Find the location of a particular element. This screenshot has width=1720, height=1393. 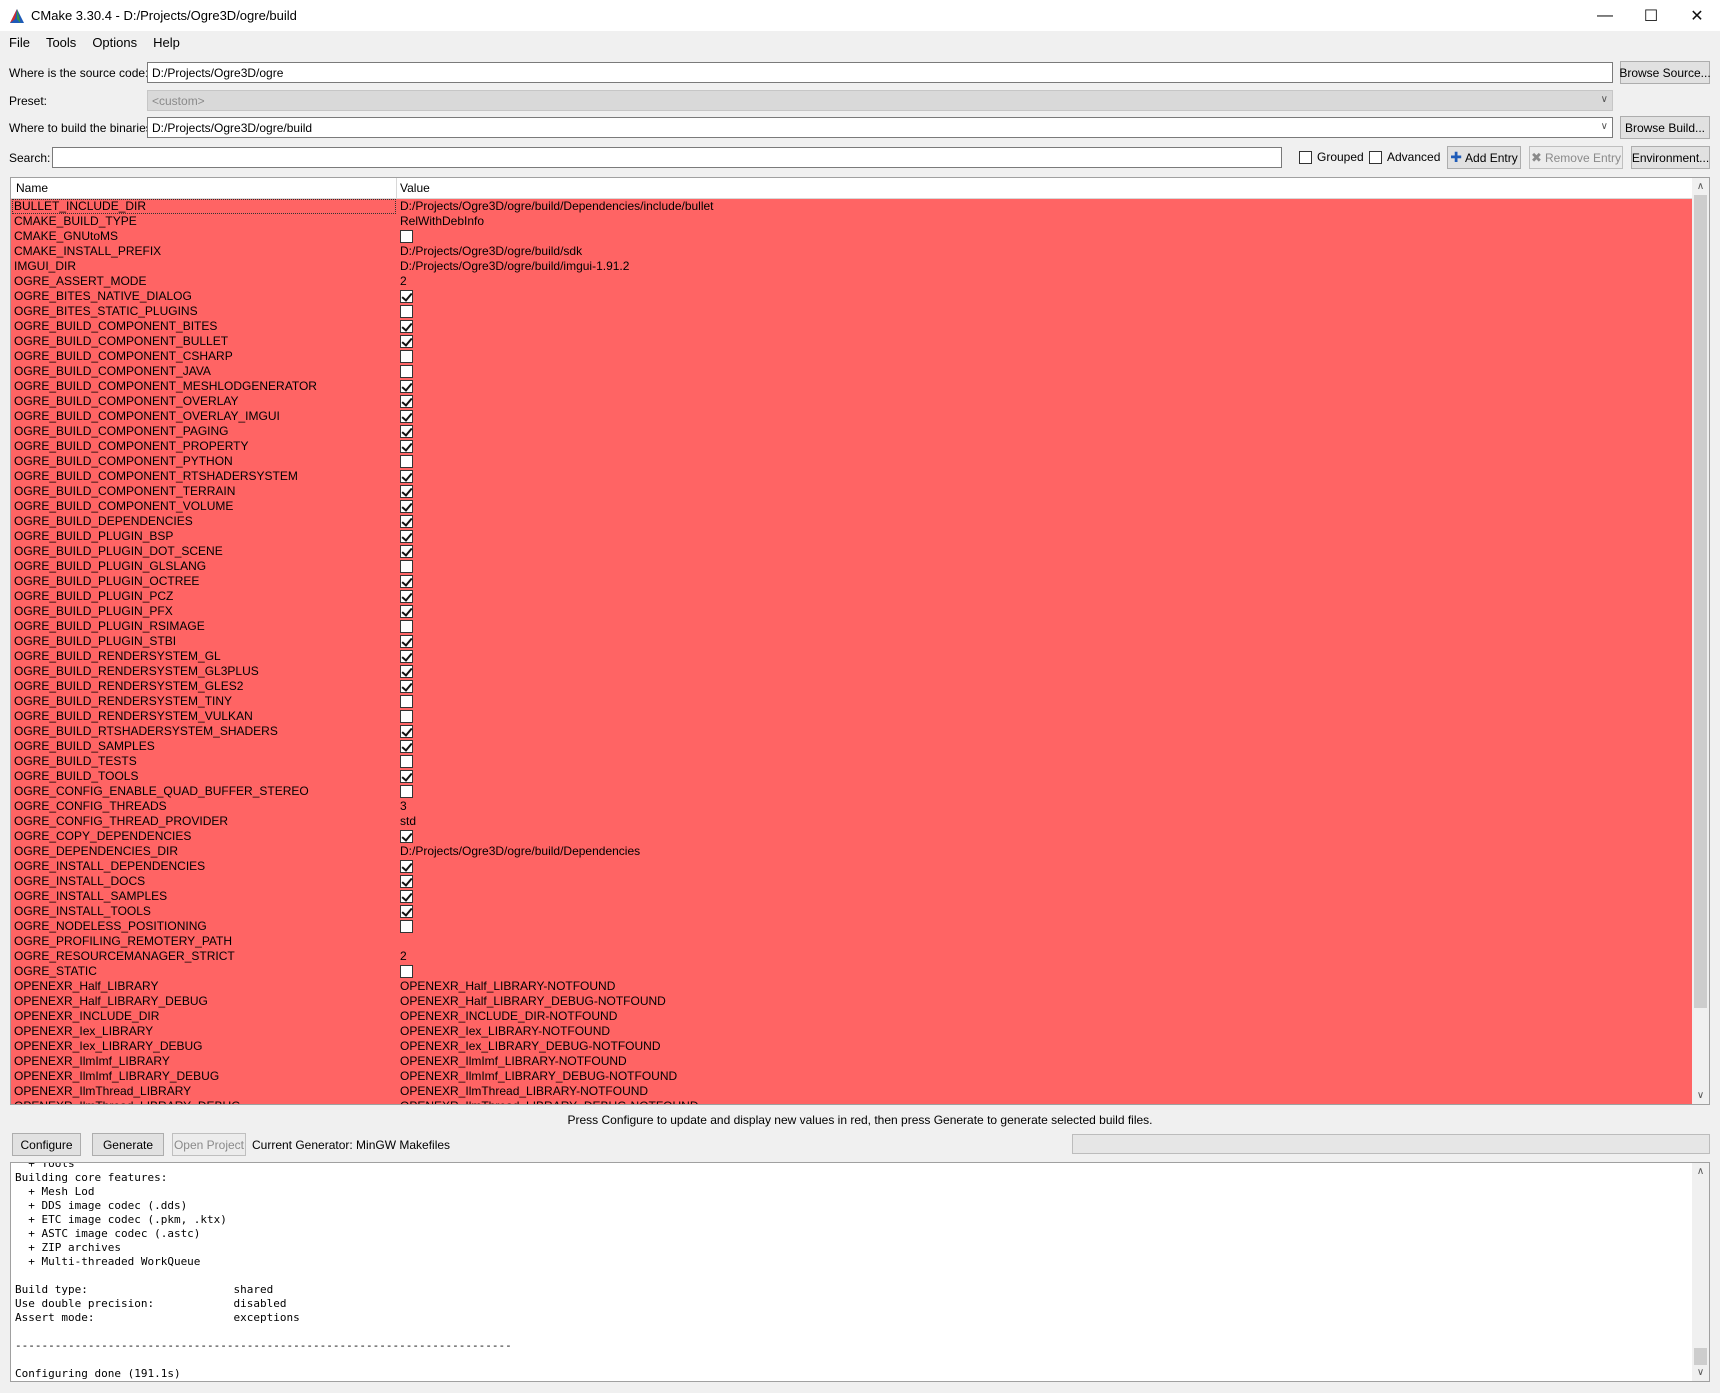

table-row: CMAKE_BUILD_TYPE RelWithDebInfo is located at coordinates (852, 221).